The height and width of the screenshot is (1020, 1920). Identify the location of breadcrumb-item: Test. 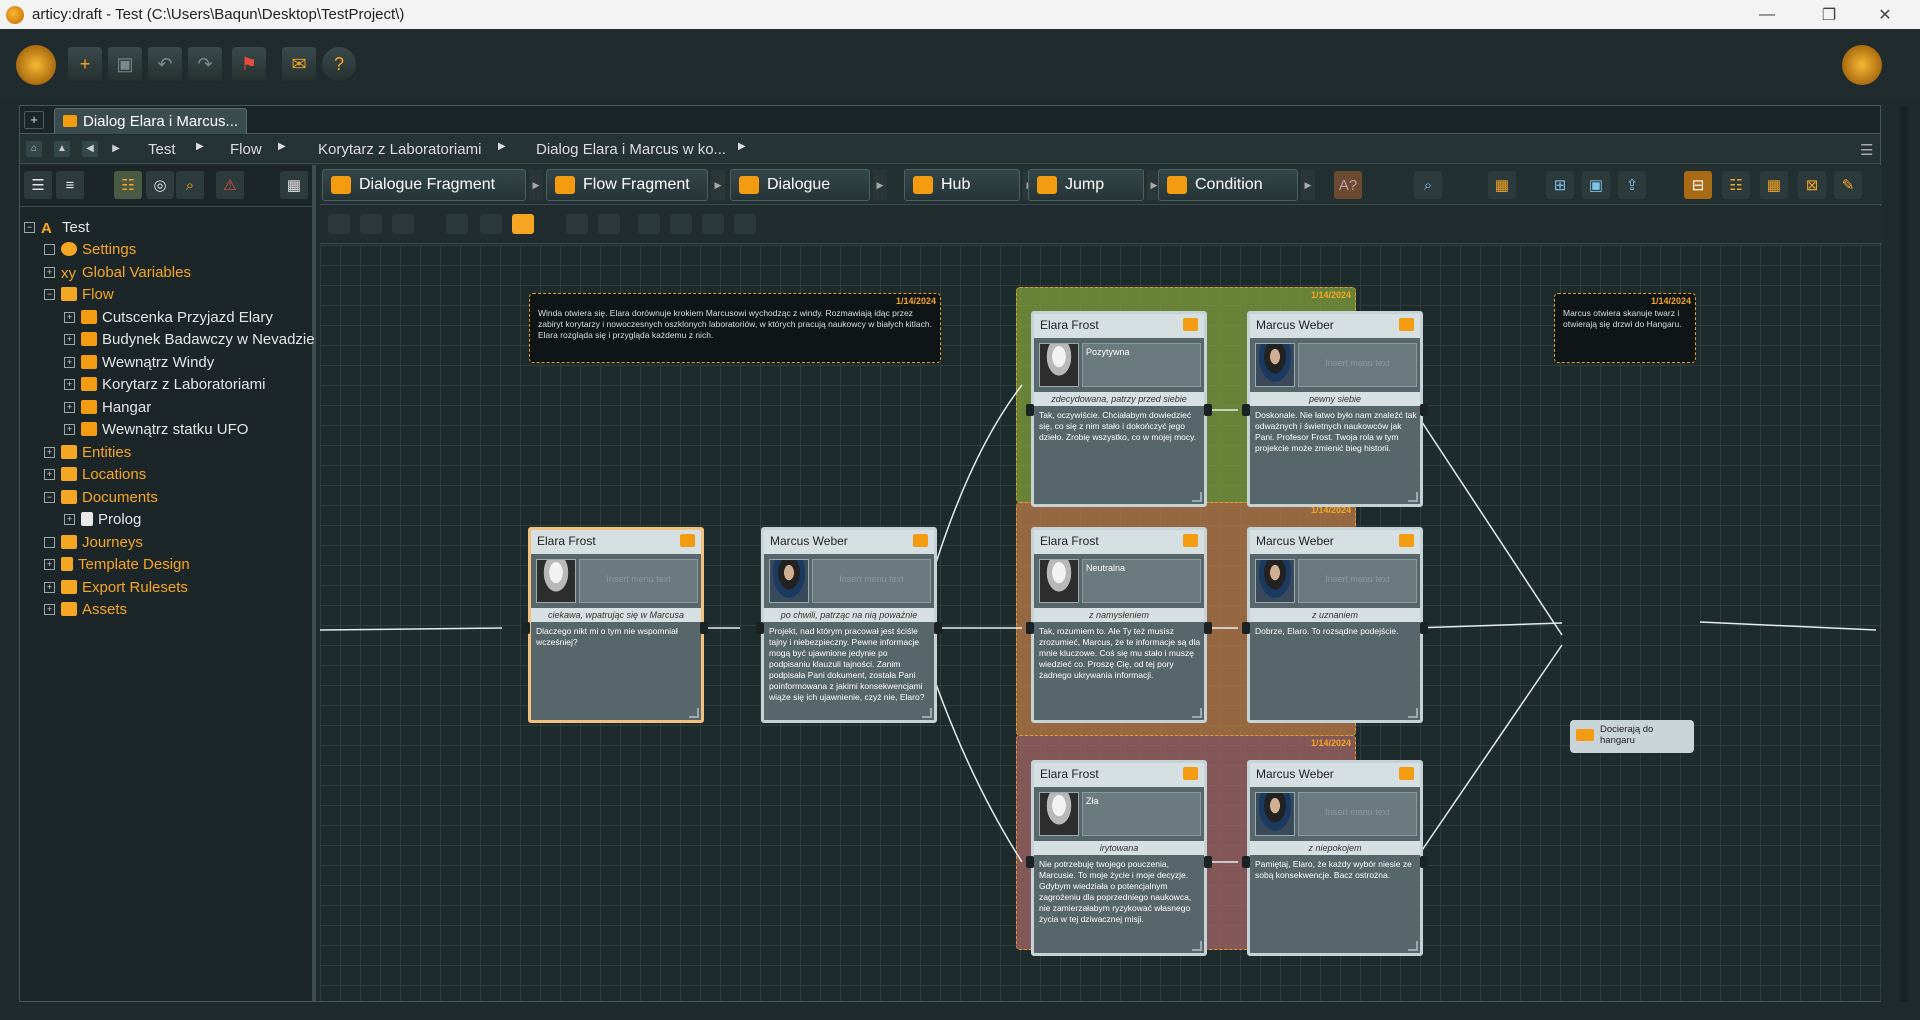
(162, 149).